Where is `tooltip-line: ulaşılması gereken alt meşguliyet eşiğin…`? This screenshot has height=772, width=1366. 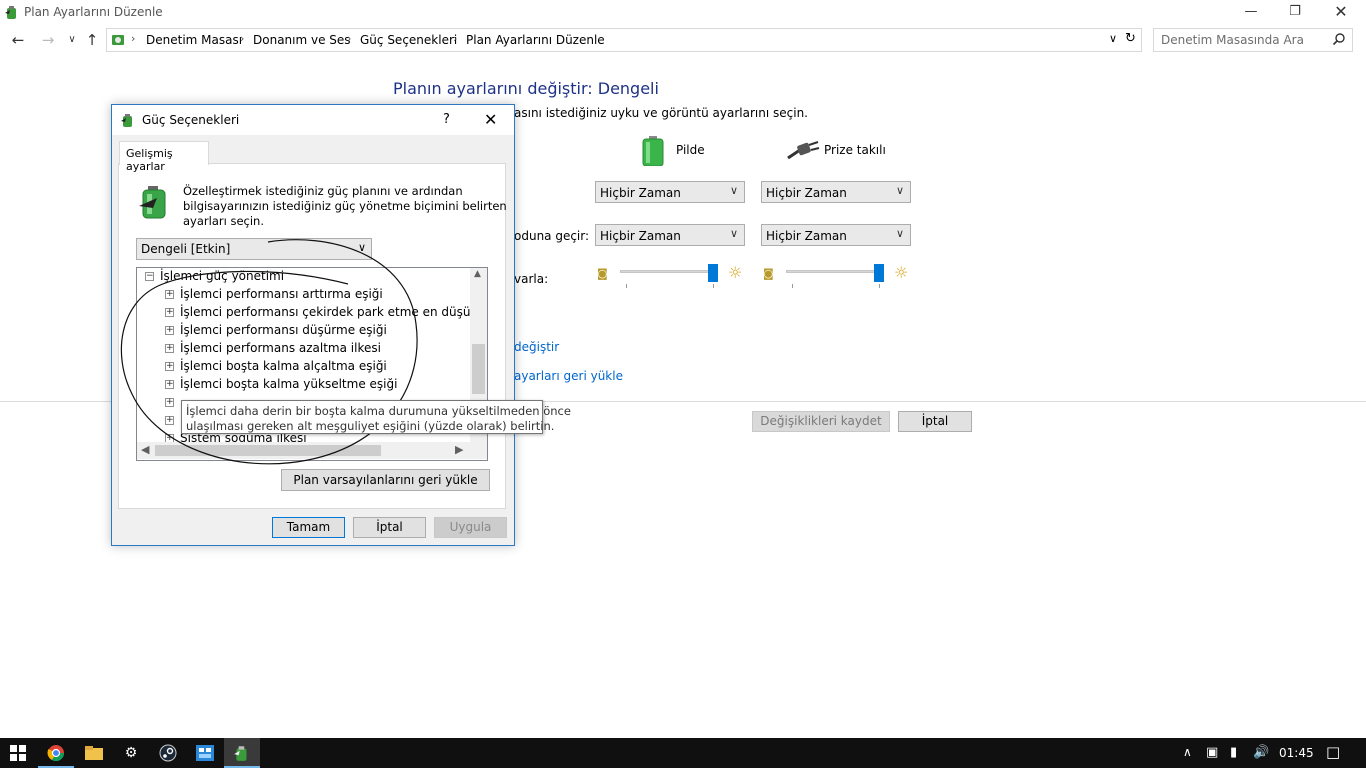 tooltip-line: ulaşılması gereken alt meşguliyet eşiğin… is located at coordinates (370, 426).